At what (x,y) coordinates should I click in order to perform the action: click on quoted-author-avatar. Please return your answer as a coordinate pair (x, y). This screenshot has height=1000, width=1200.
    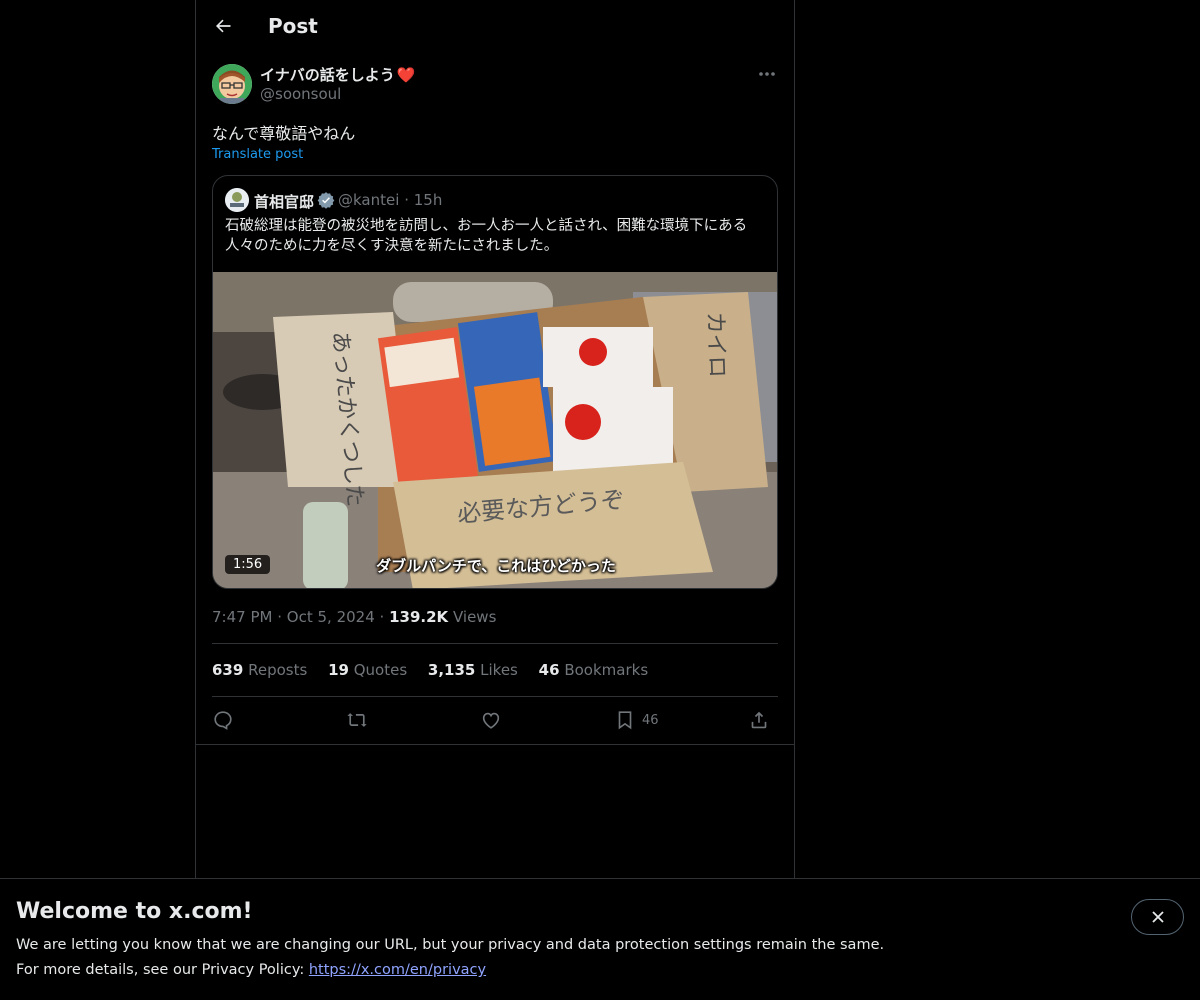
    Looking at the image, I should click on (237, 200).